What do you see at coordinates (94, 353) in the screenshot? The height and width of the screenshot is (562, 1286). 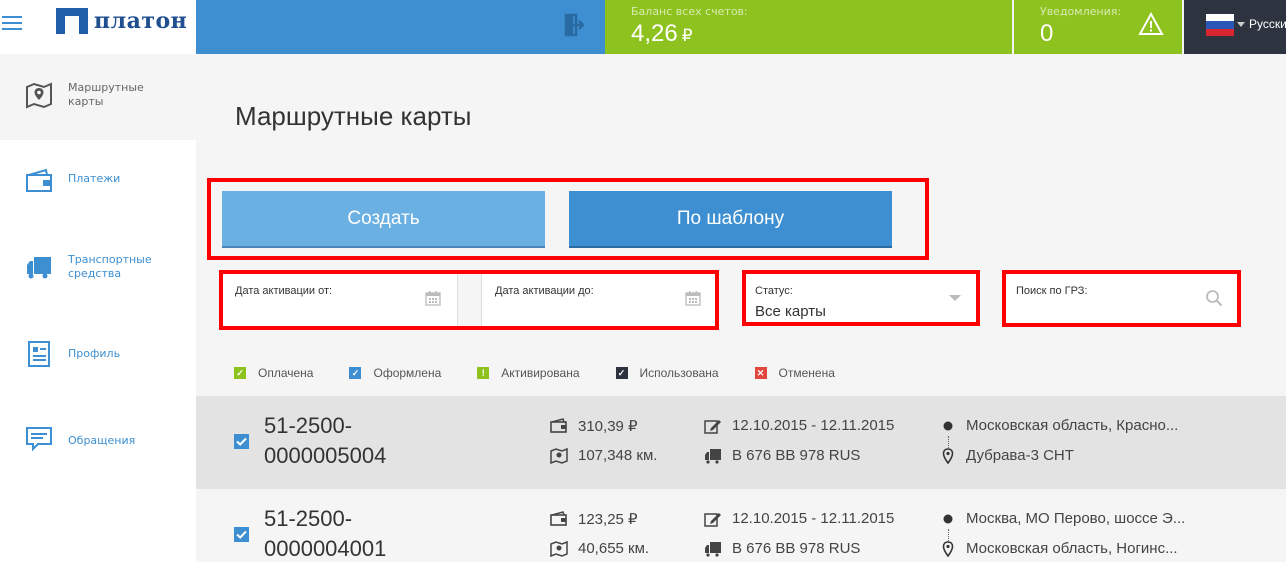 I see `sidebar-item-label: Профиль` at bounding box center [94, 353].